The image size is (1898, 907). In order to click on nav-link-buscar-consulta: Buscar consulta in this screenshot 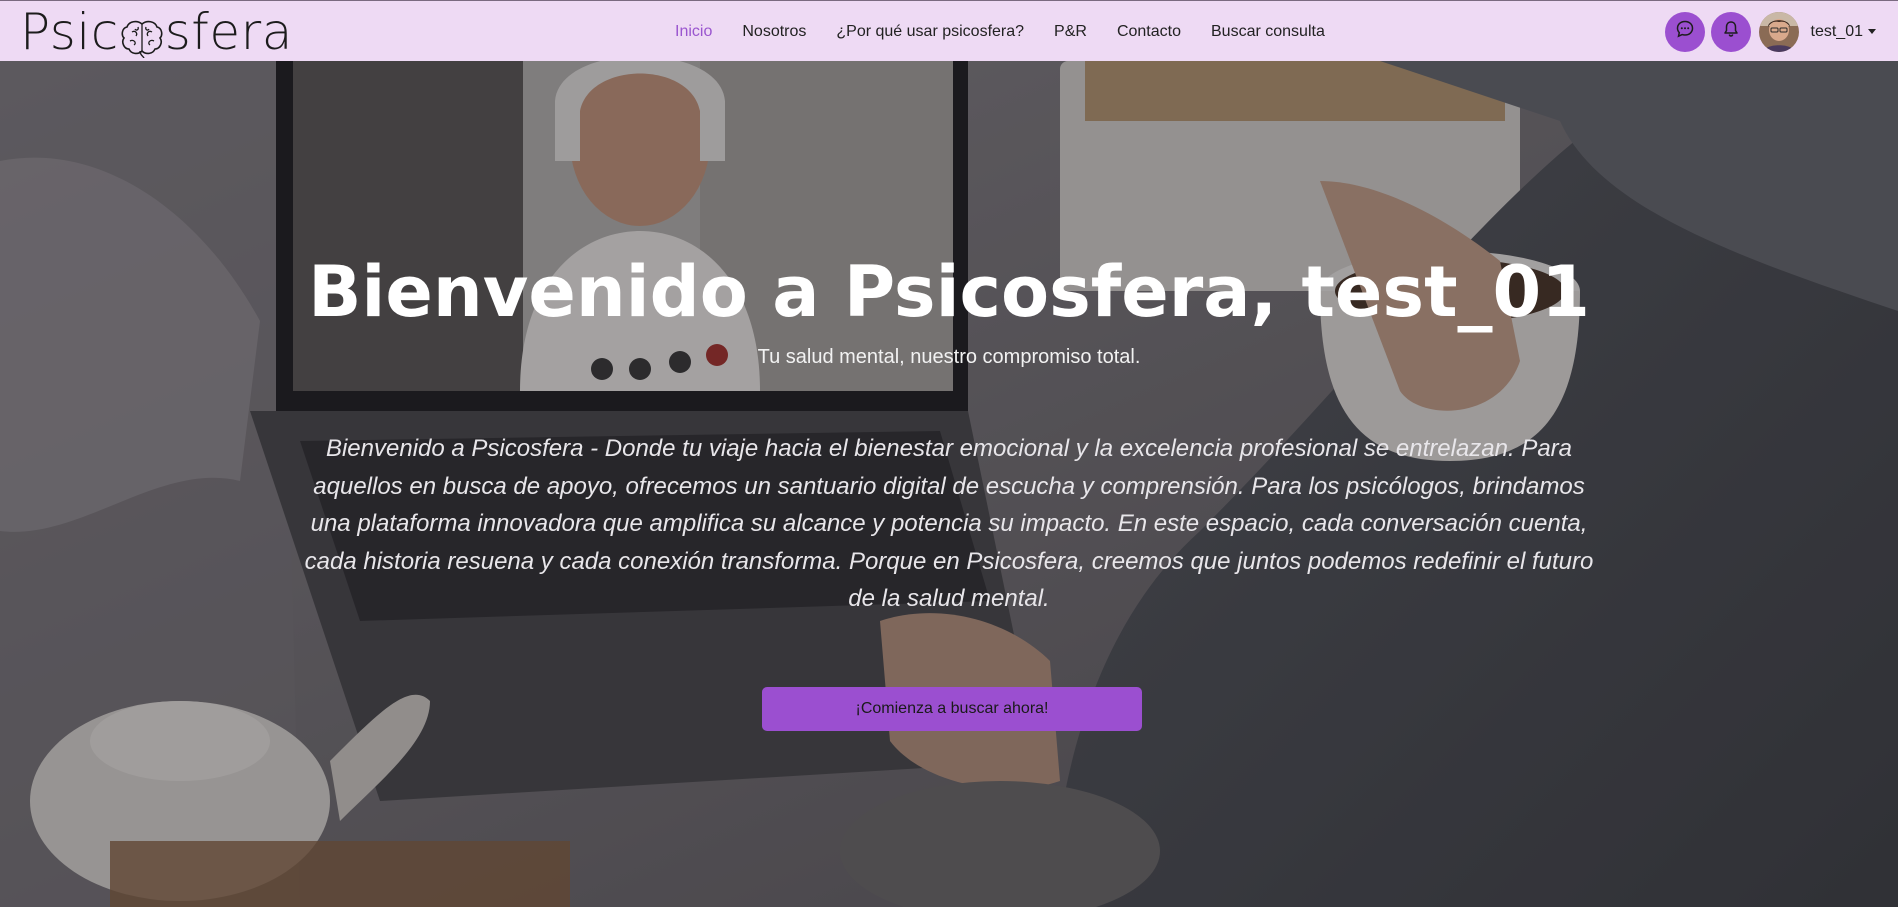, I will do `click(1268, 32)`.